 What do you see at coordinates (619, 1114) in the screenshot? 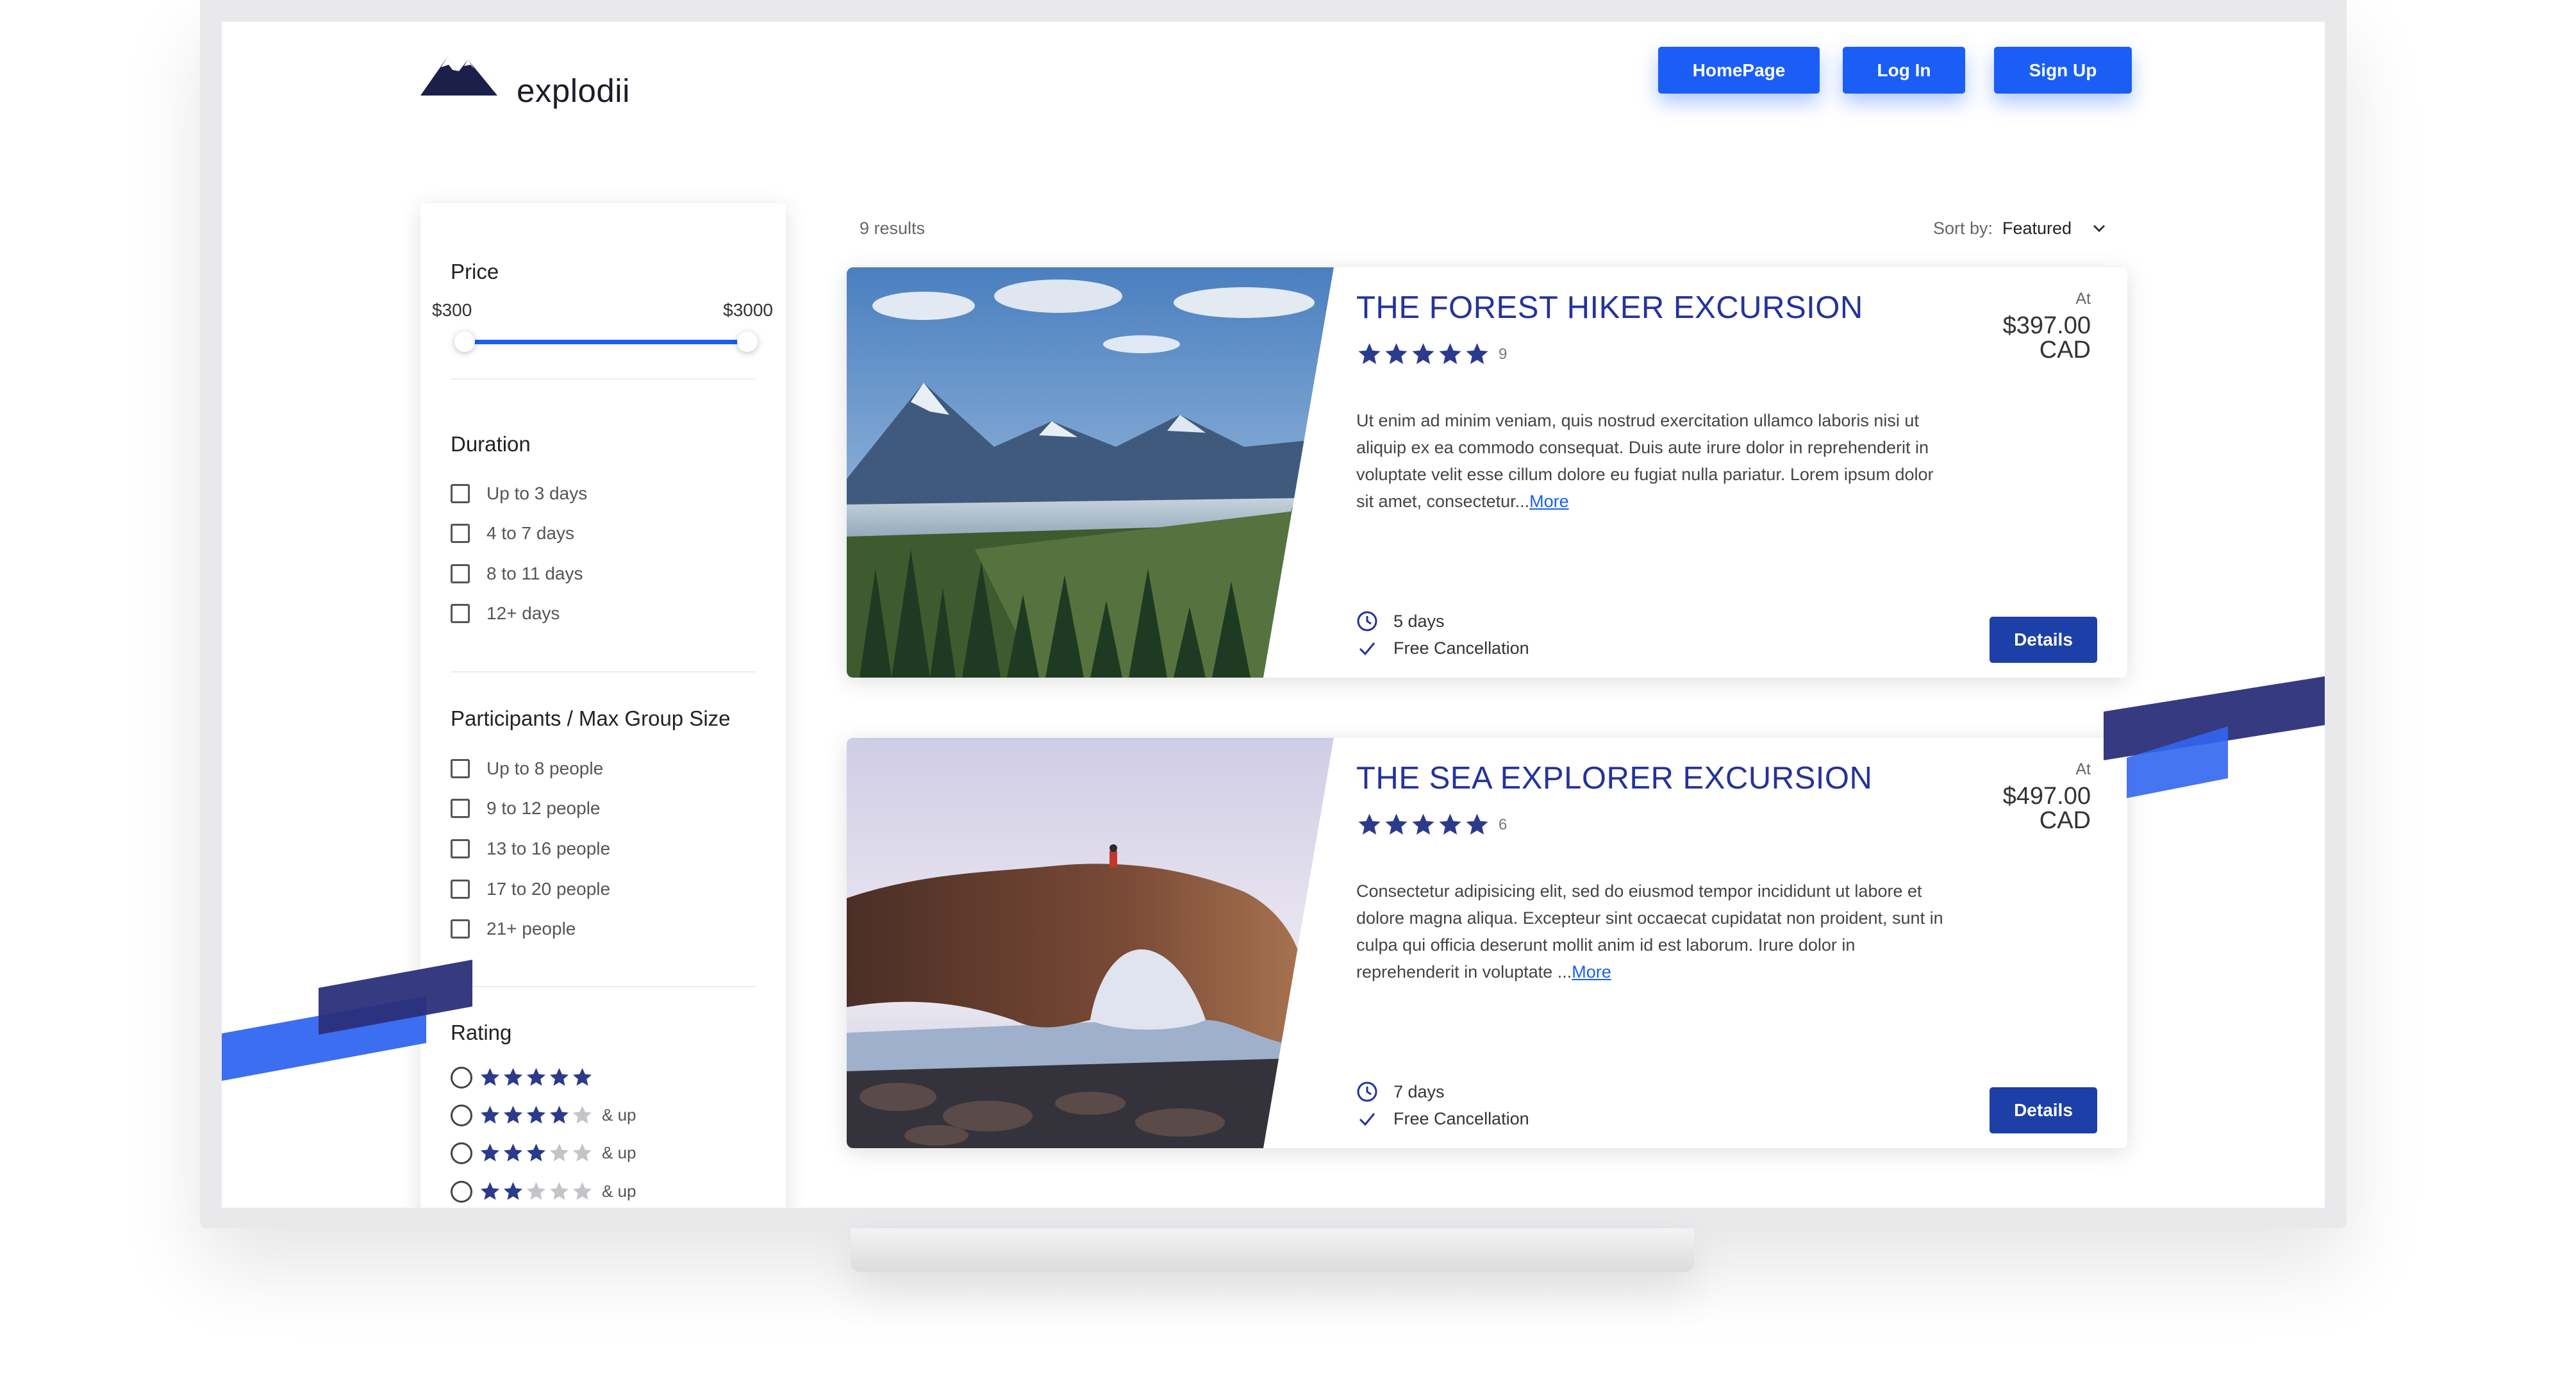
I see `and-up-label: & up` at bounding box center [619, 1114].